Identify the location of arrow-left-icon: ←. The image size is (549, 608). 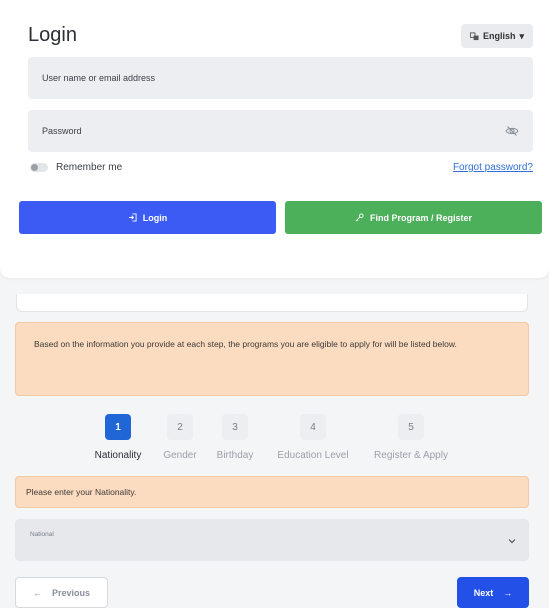
(37, 592).